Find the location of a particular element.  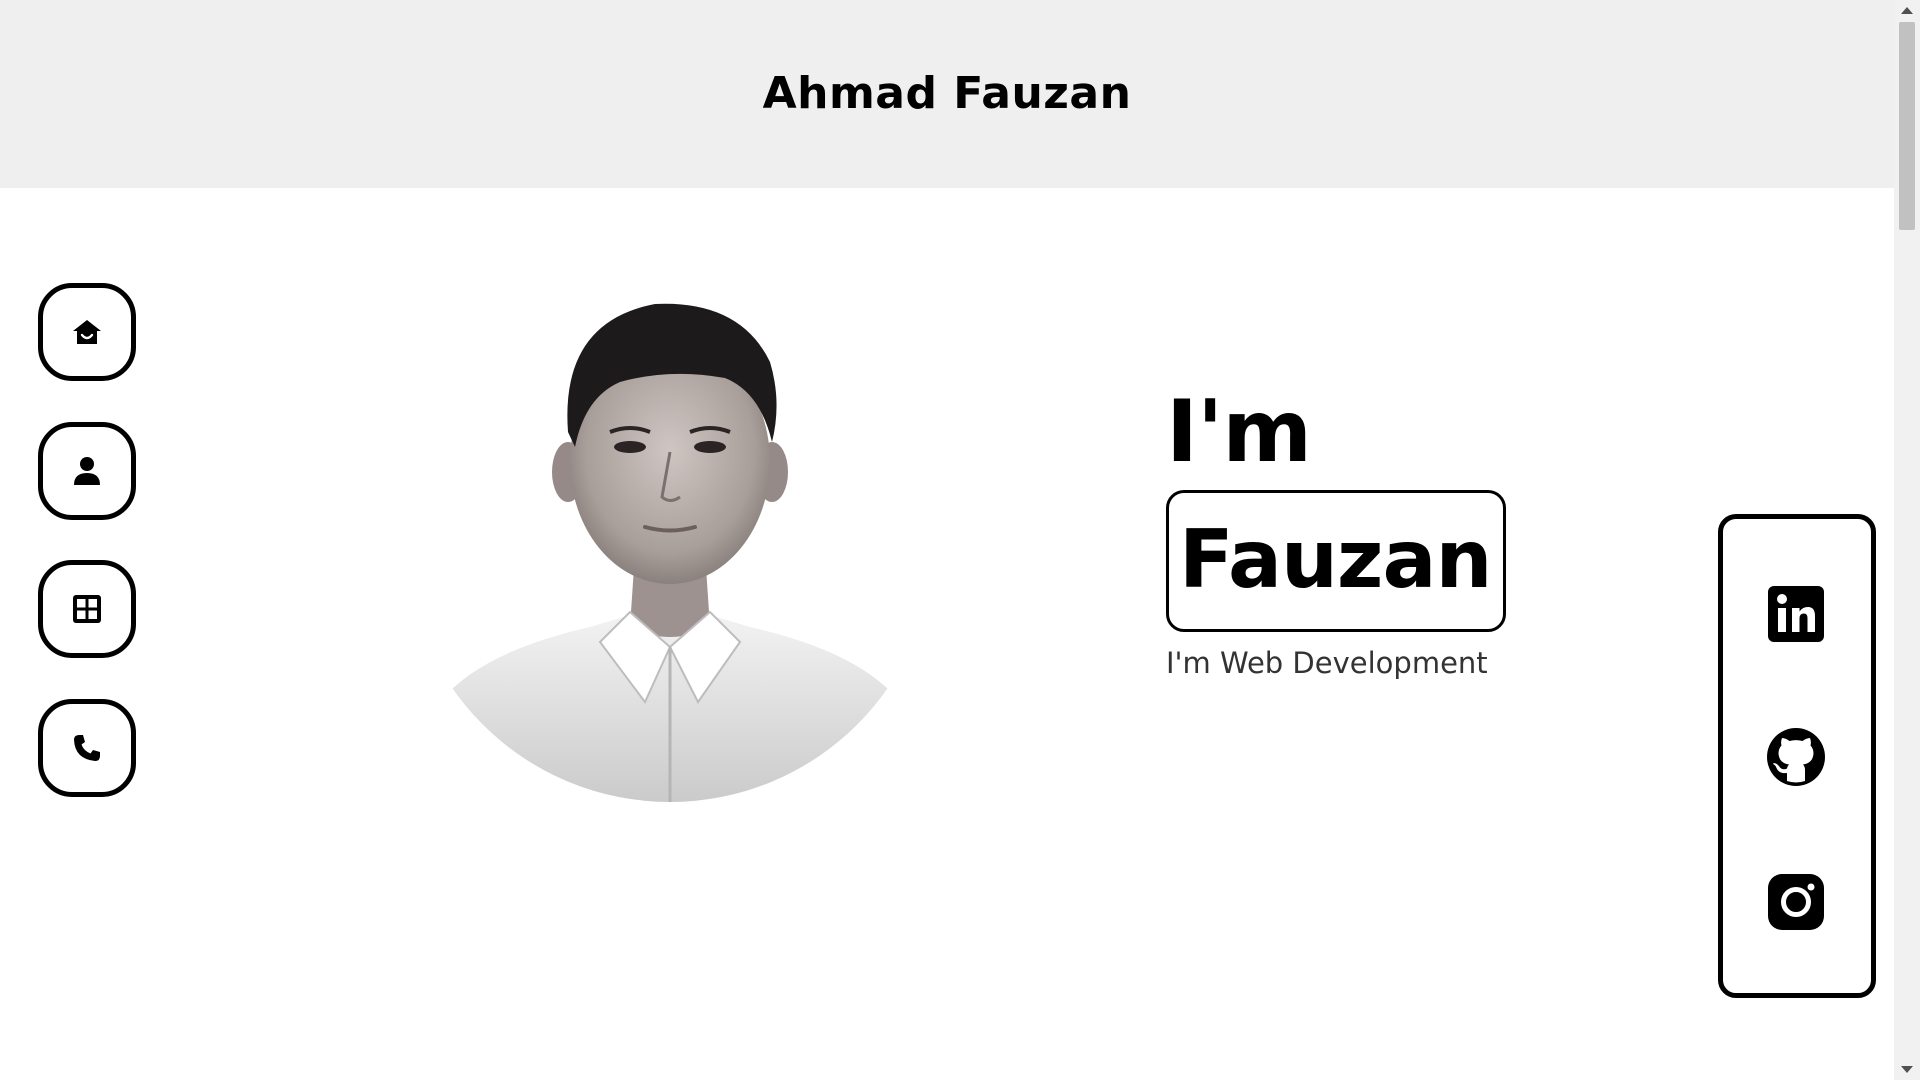

user-icon is located at coordinates (87, 471).